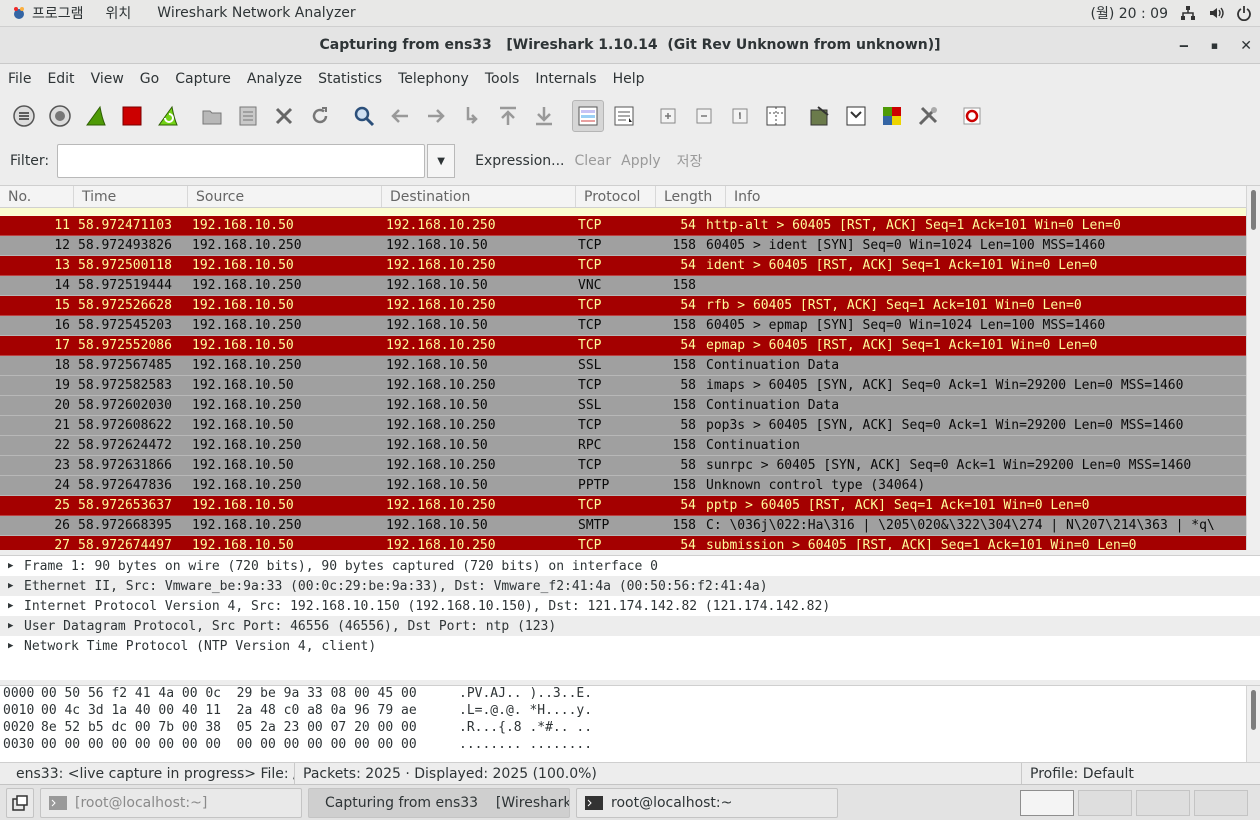 The width and height of the screenshot is (1260, 820). What do you see at coordinates (588, 116) in the screenshot?
I see `colorize-button` at bounding box center [588, 116].